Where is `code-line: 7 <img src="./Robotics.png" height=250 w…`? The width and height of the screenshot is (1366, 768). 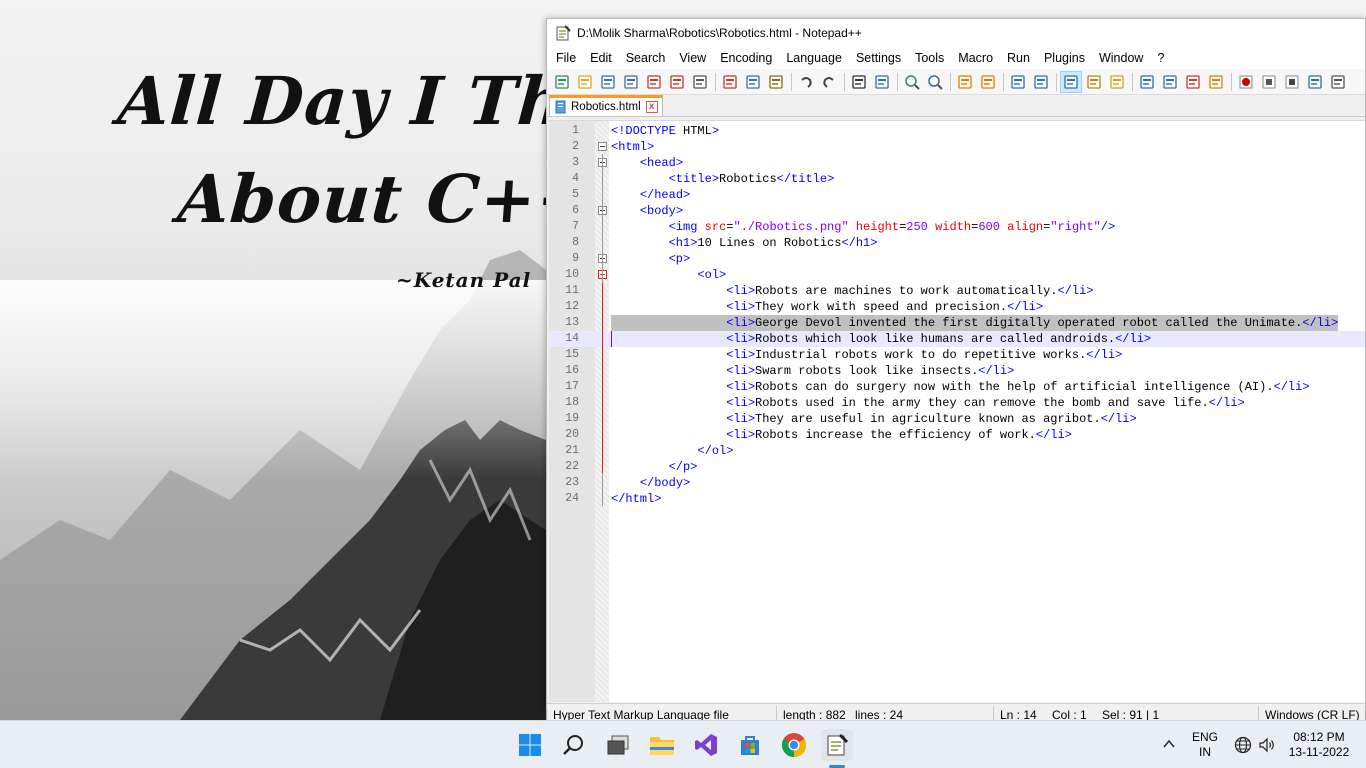 code-line: 7 <img src="./Robotics.png" height=250 w… is located at coordinates (957, 227).